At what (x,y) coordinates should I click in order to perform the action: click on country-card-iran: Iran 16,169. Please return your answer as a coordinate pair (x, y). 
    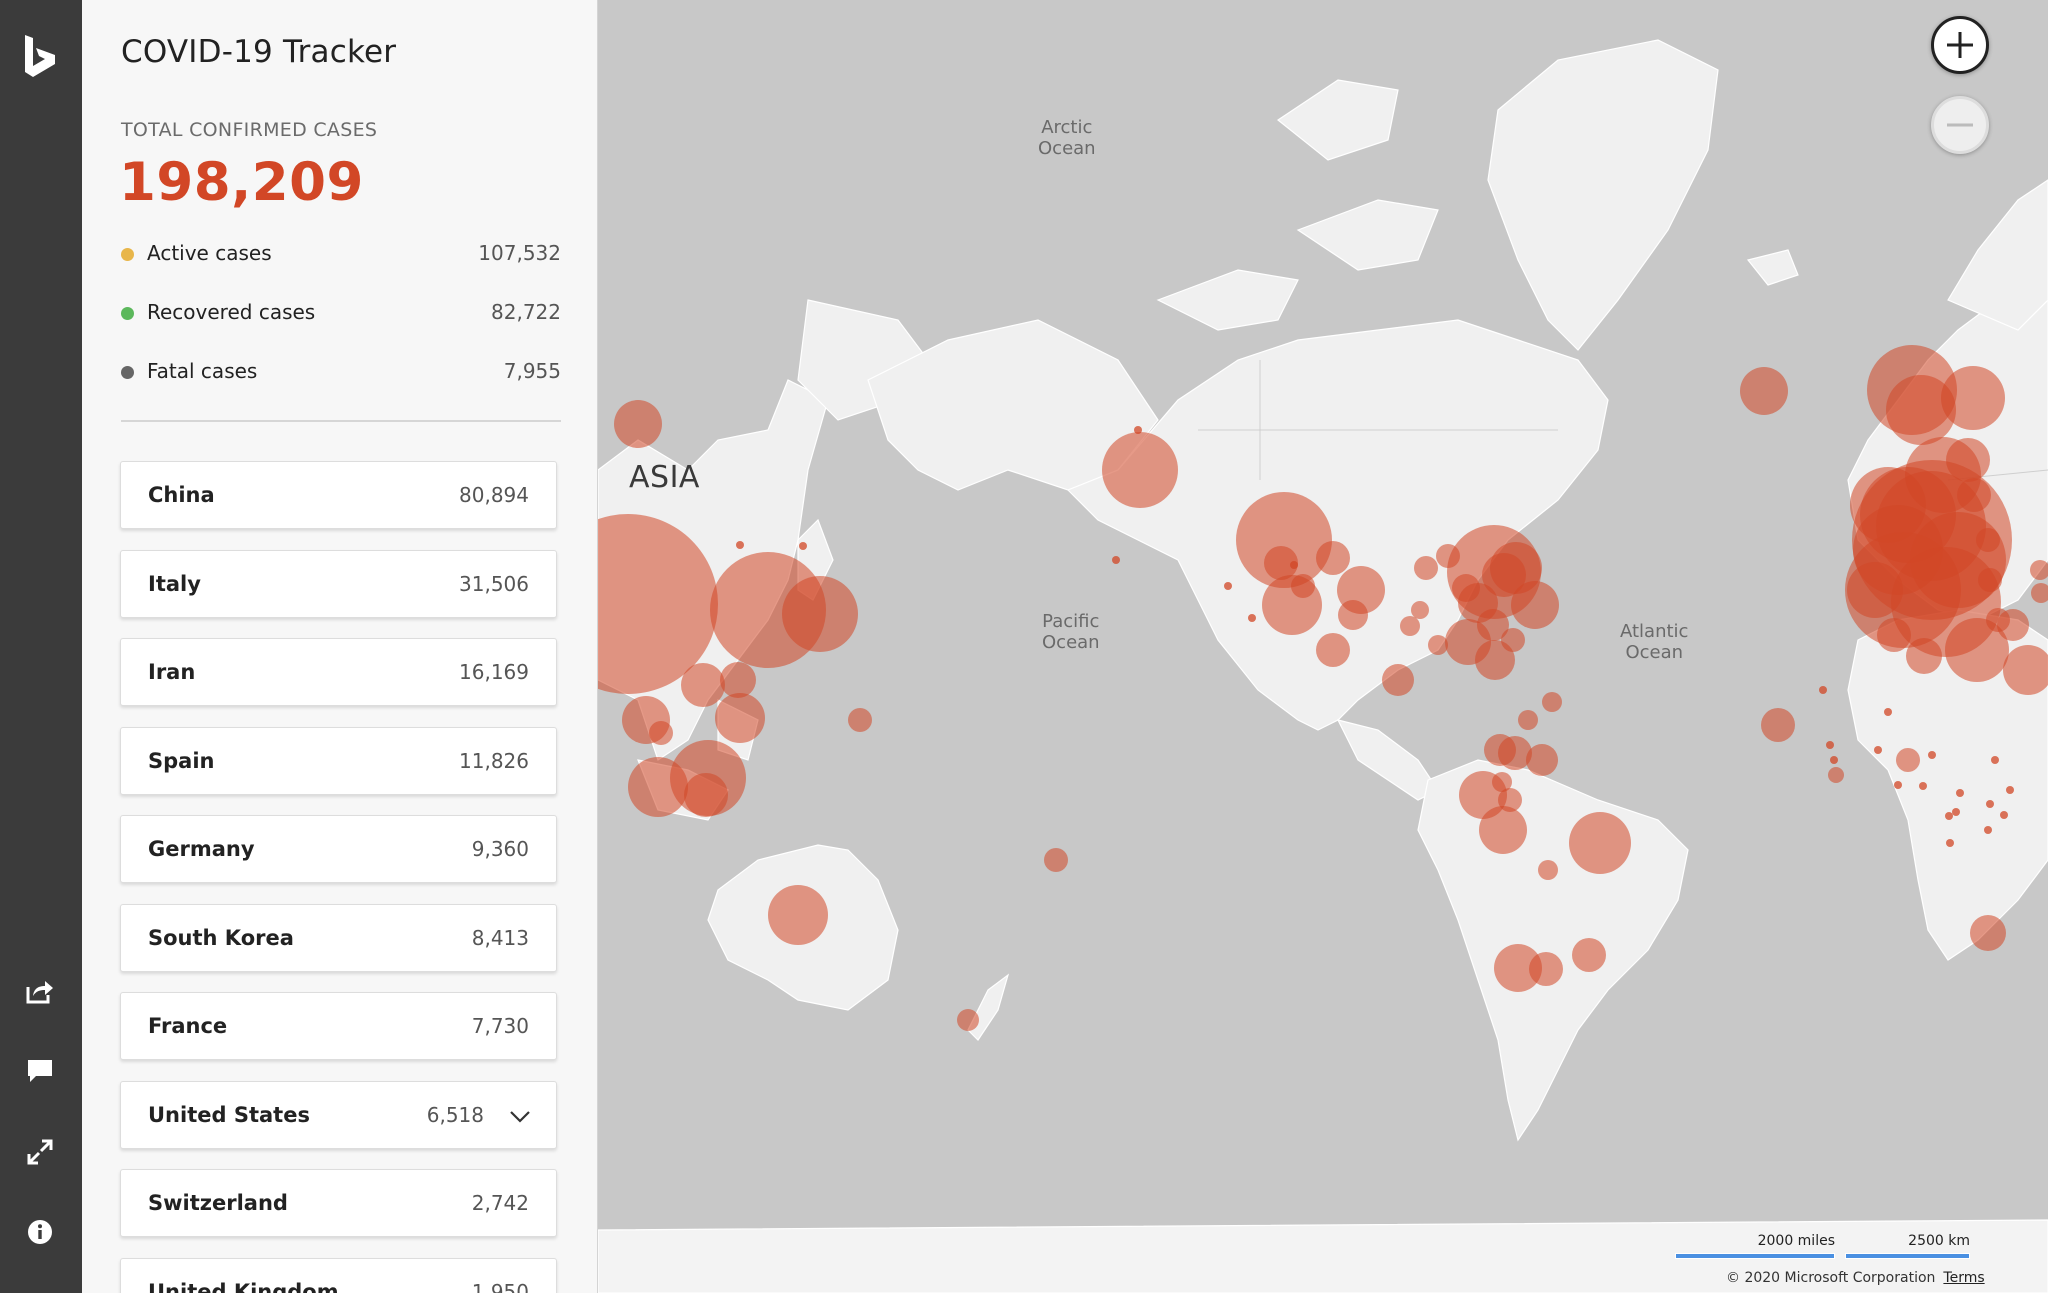
    Looking at the image, I should click on (338, 672).